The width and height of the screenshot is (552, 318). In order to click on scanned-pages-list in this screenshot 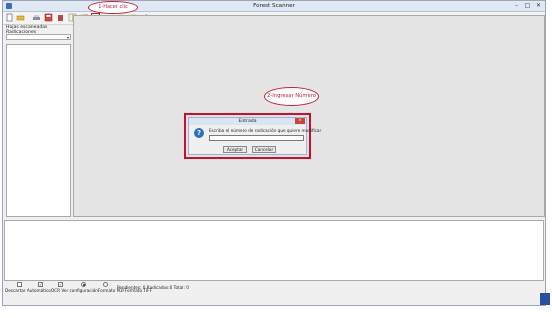, I will do `click(38, 130)`.